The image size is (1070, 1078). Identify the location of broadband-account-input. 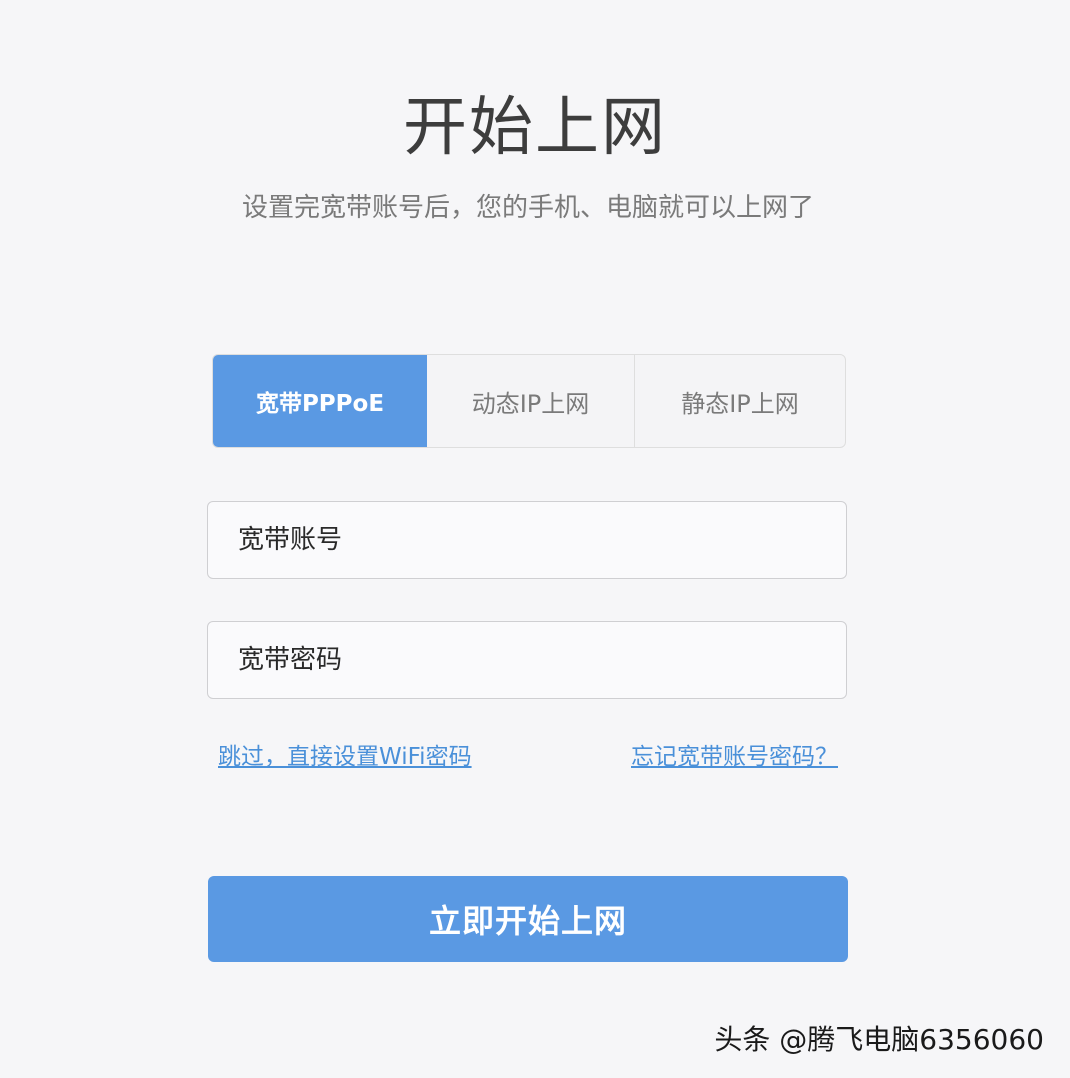
(527, 540).